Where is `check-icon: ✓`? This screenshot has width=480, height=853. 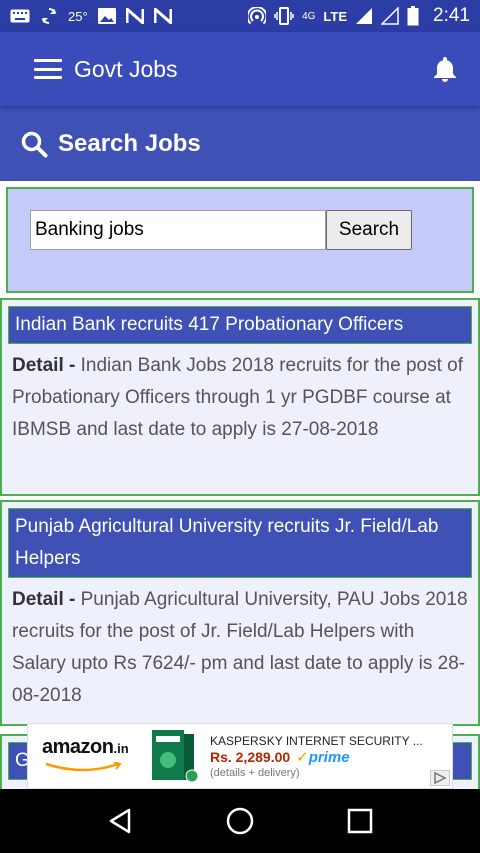
check-icon: ✓ is located at coordinates (302, 757).